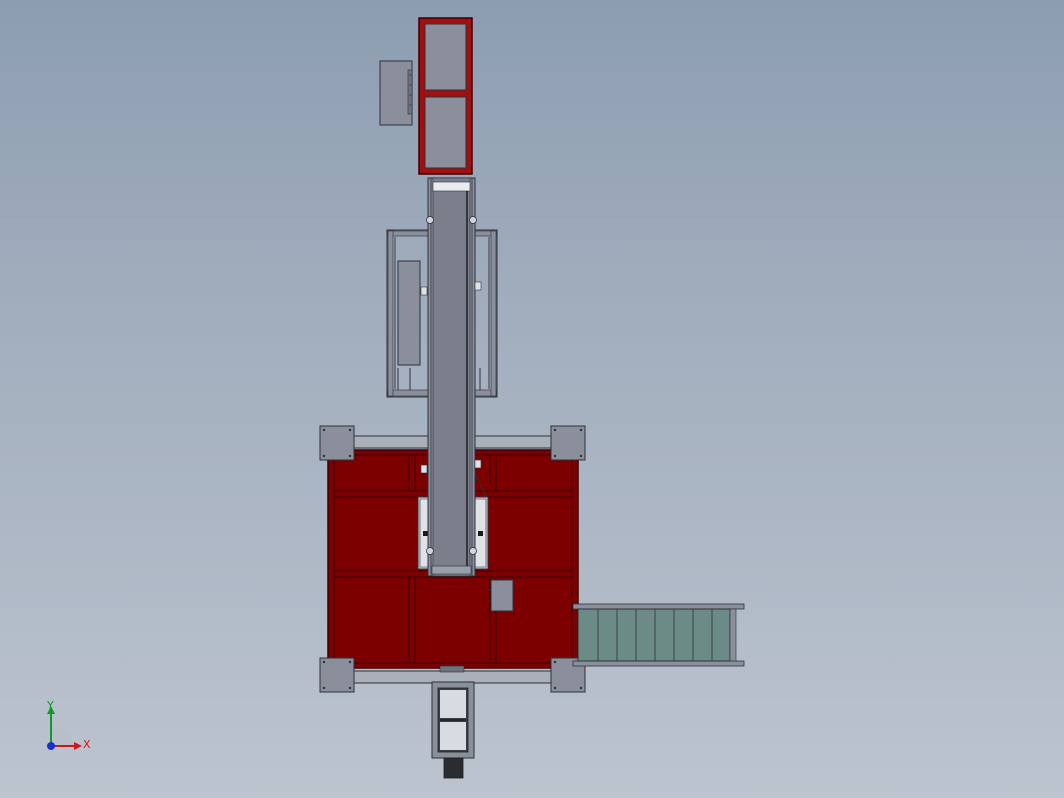 The height and width of the screenshot is (798, 1064). Describe the element at coordinates (451, 377) in the screenshot. I see `elevator-column` at that location.